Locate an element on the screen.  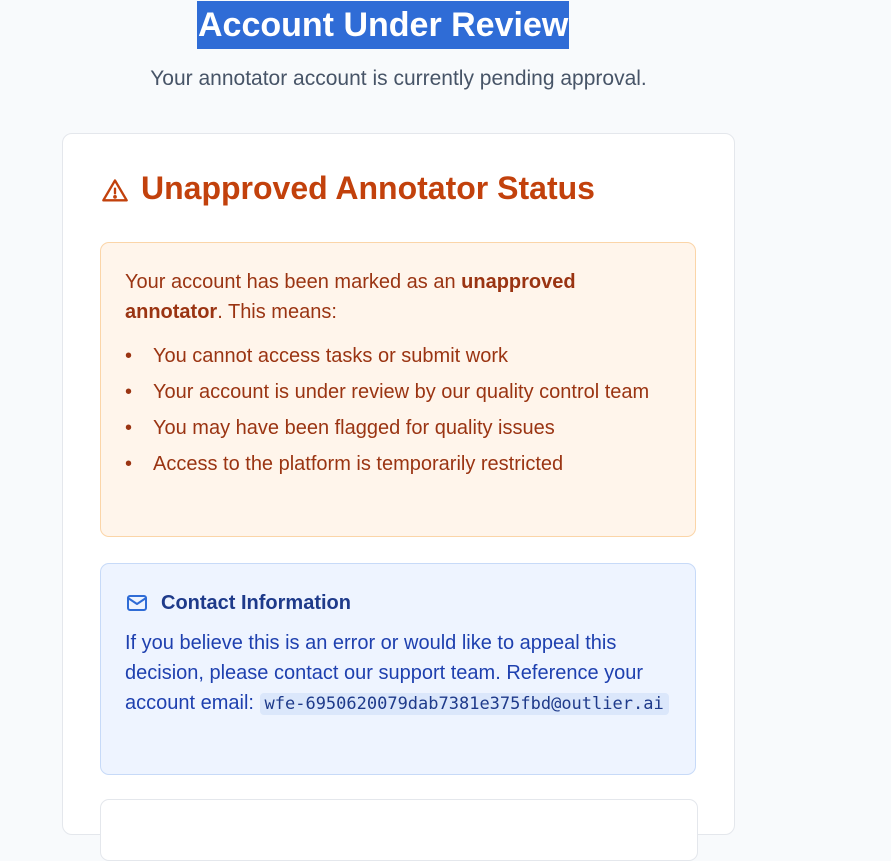
contact-heading-text: Contact Information is located at coordinates (256, 603).